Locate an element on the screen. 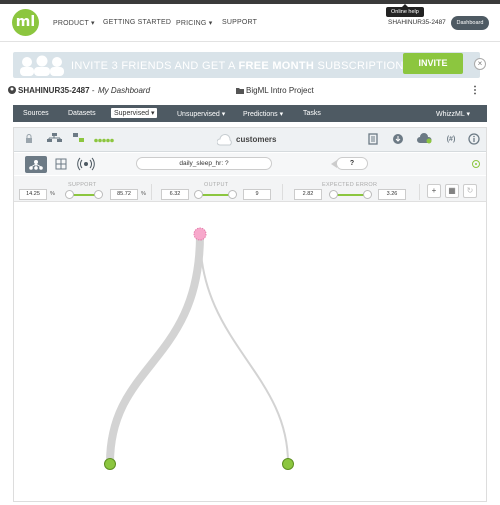 The width and height of the screenshot is (500, 505). breadcrumb-dashboard: My Dashboard is located at coordinates (124, 90).